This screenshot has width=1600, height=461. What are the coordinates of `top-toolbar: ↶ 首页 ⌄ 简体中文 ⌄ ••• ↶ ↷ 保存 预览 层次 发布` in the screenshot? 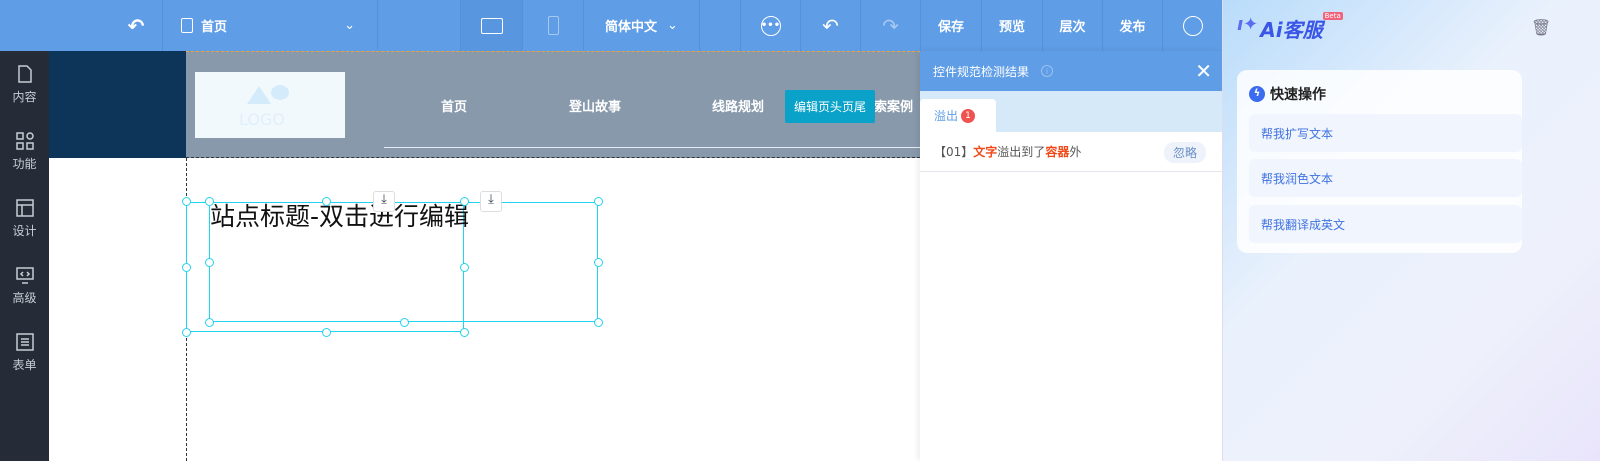 It's located at (611, 25).